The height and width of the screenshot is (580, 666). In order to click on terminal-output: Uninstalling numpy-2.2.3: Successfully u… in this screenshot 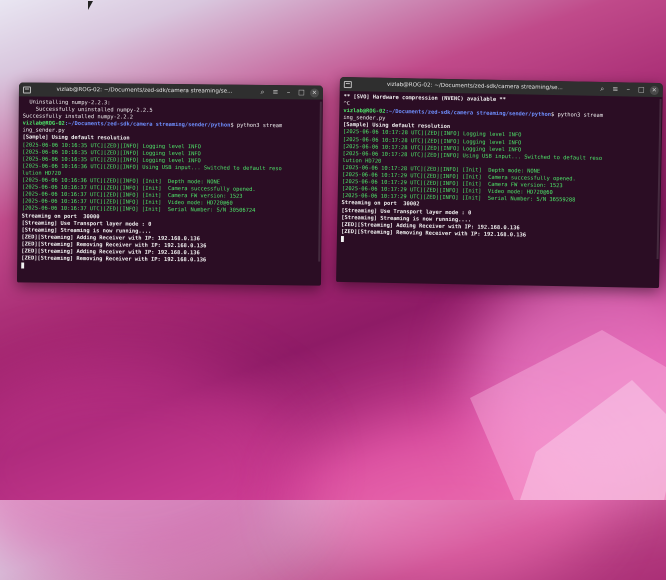, I will do `click(170, 186)`.